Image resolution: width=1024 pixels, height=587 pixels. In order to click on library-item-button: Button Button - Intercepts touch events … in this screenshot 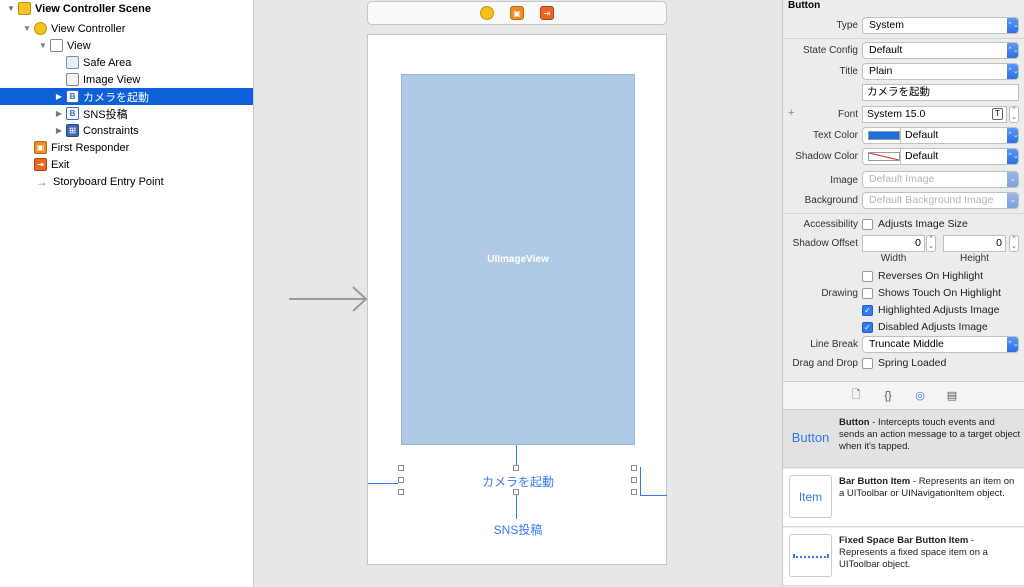, I will do `click(903, 439)`.